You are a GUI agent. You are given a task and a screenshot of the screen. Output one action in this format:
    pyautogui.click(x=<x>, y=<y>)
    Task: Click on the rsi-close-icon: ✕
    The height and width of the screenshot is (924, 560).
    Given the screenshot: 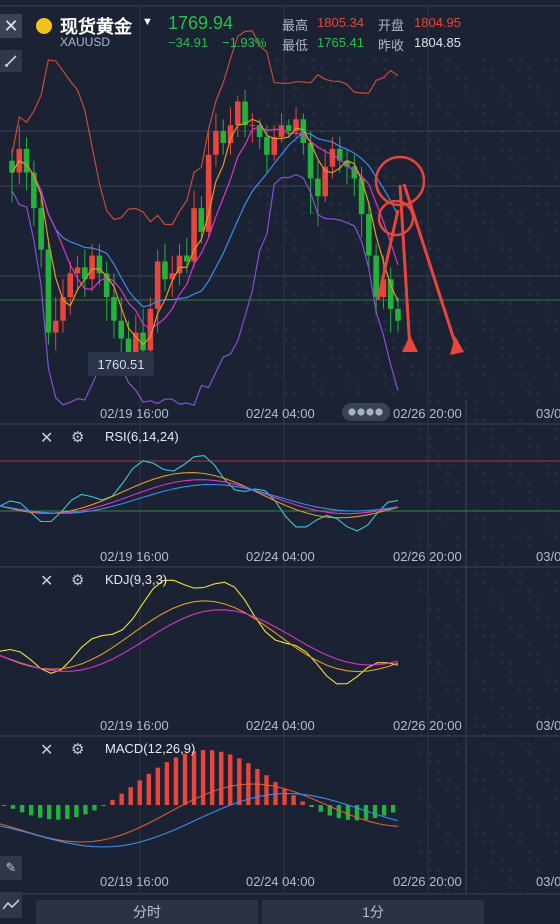 What is the action you would take?
    pyautogui.click(x=46, y=438)
    